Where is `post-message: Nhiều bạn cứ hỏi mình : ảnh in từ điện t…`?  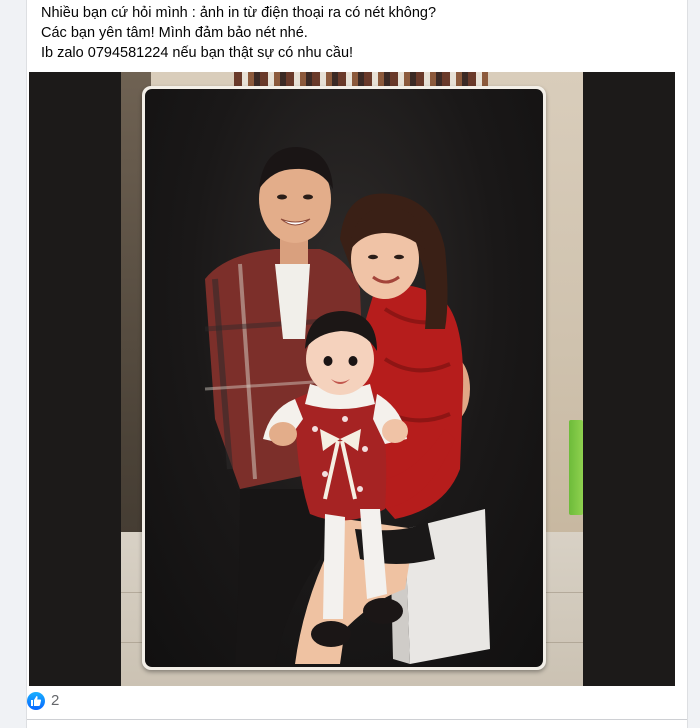 post-message: Nhiều bạn cứ hỏi mình : ảnh in từ điện t… is located at coordinates (356, 33).